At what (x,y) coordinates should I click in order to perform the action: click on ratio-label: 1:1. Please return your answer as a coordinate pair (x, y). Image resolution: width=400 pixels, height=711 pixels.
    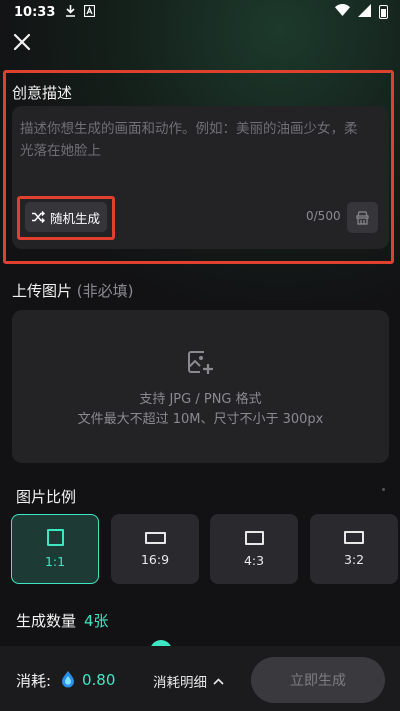
    Looking at the image, I should click on (55, 561).